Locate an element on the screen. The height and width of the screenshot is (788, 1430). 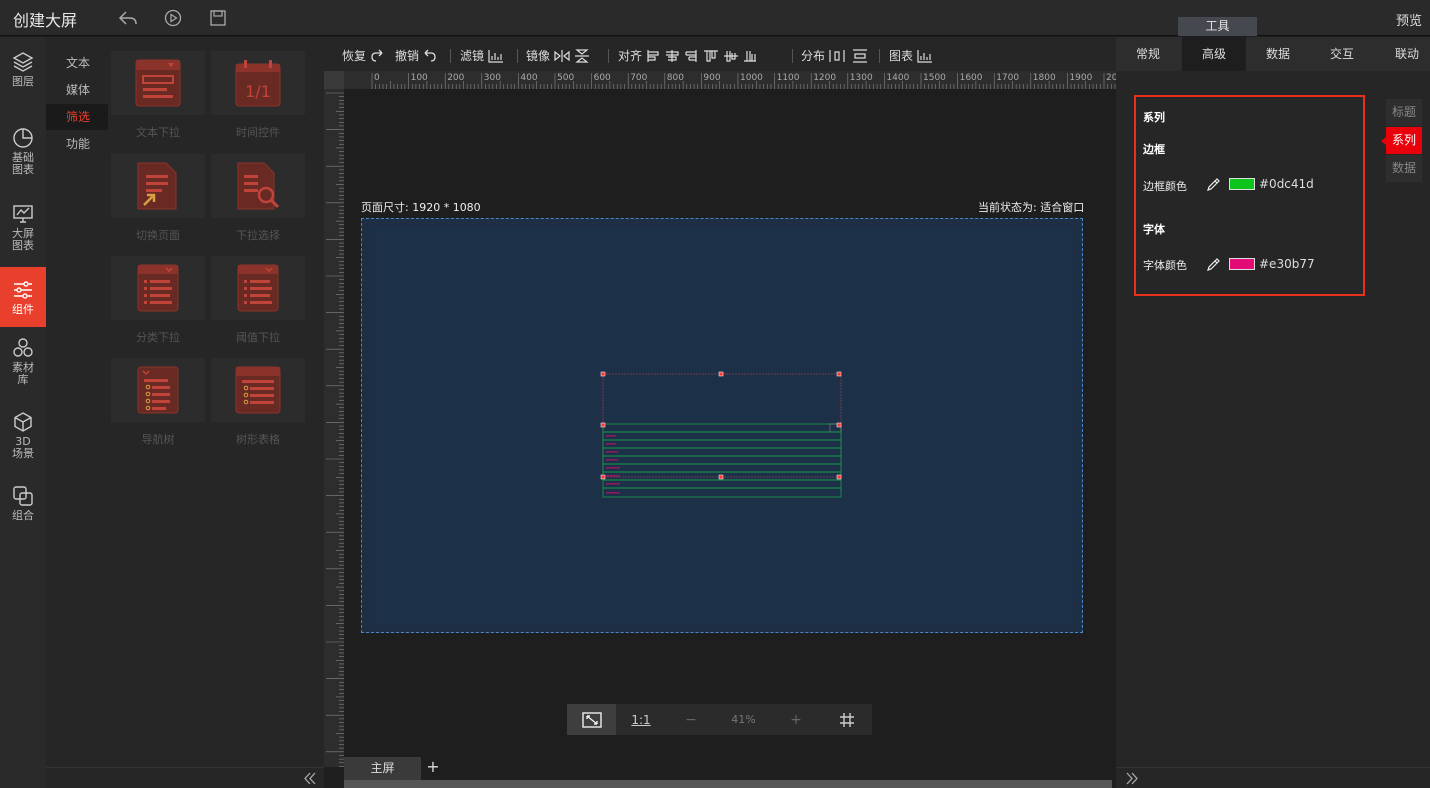
fit-window-button is located at coordinates (591, 719).